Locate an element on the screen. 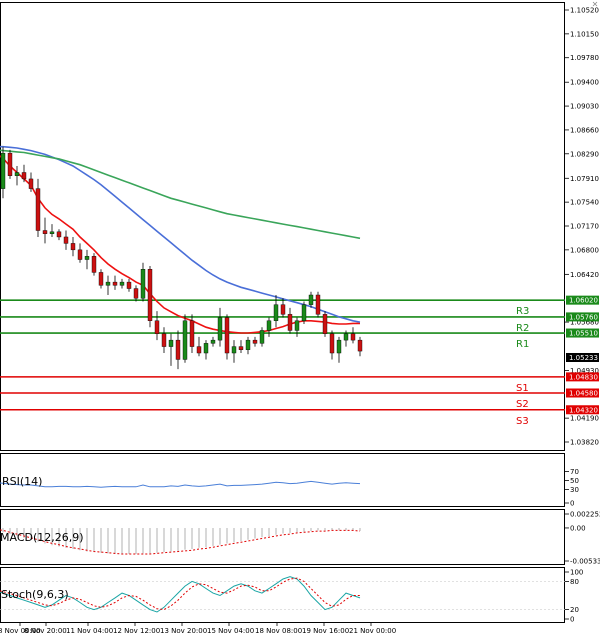  stoch-title: Stoch(9,6,3) is located at coordinates (35, 594).